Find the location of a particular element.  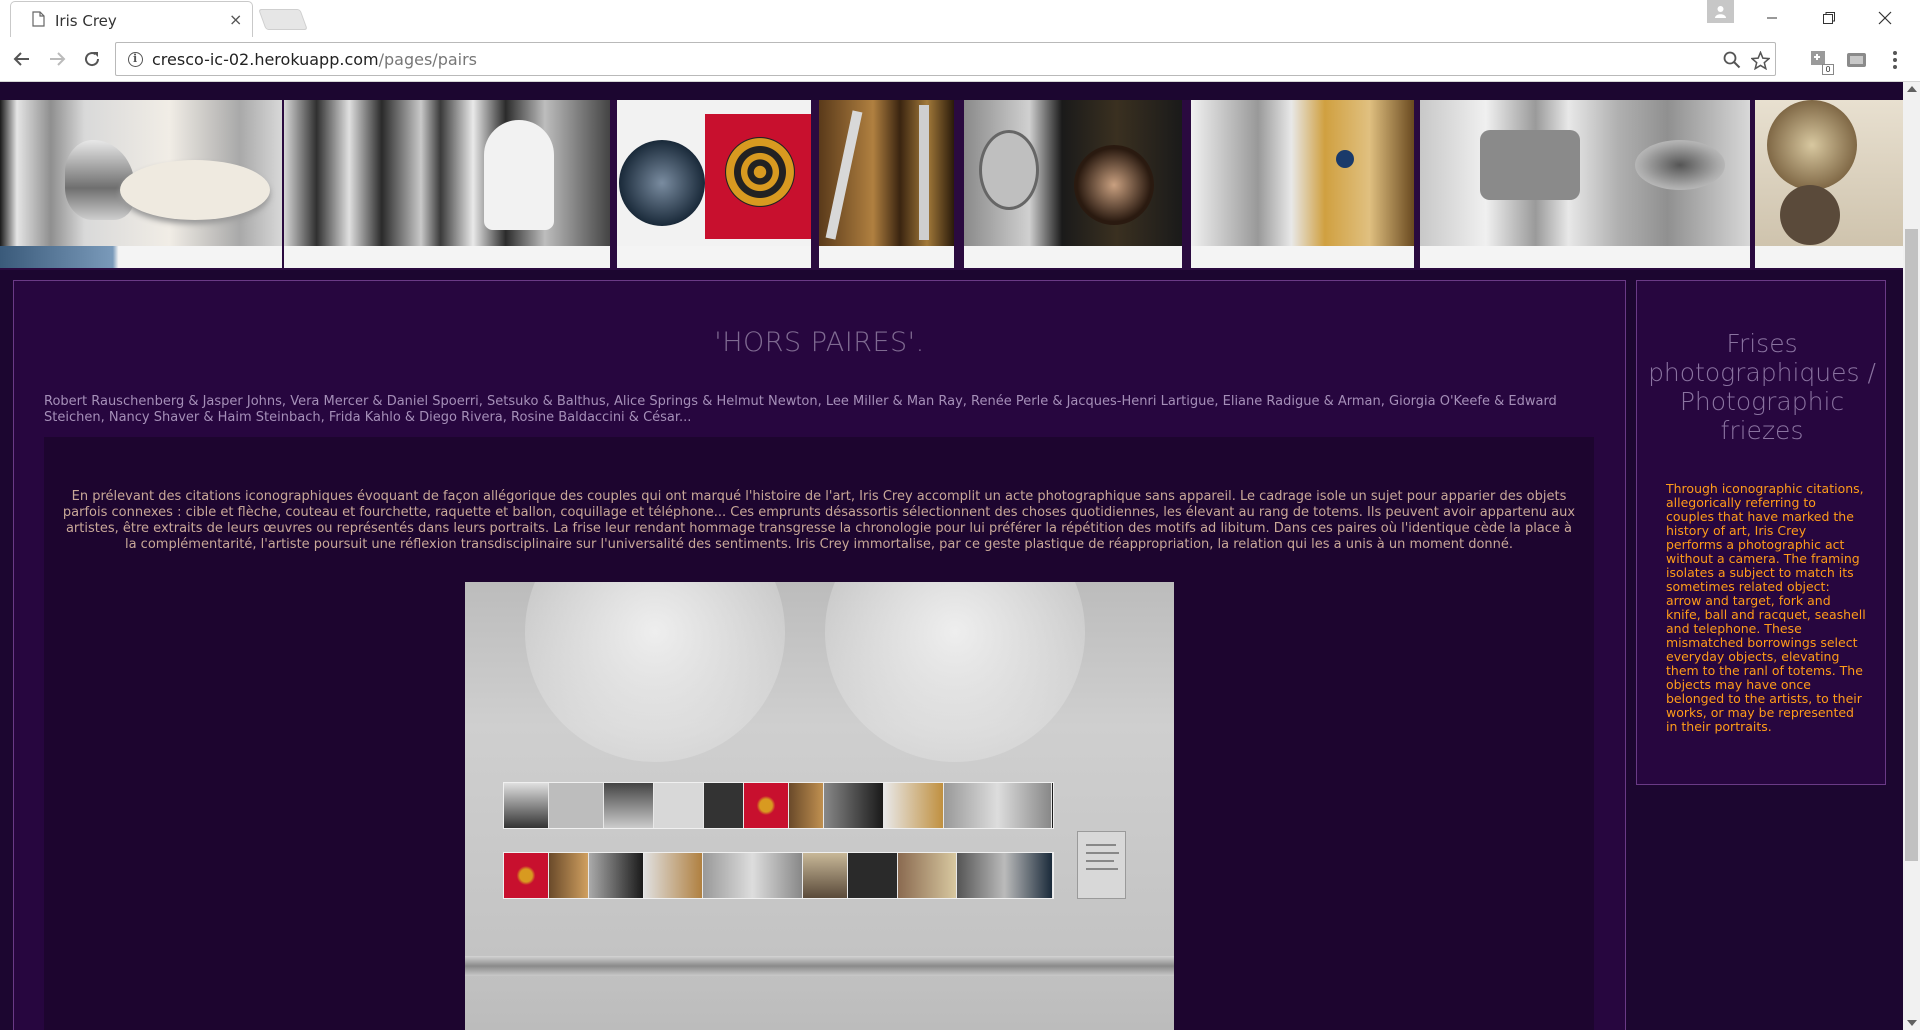

ball-object is located at coordinates (1812, 145).